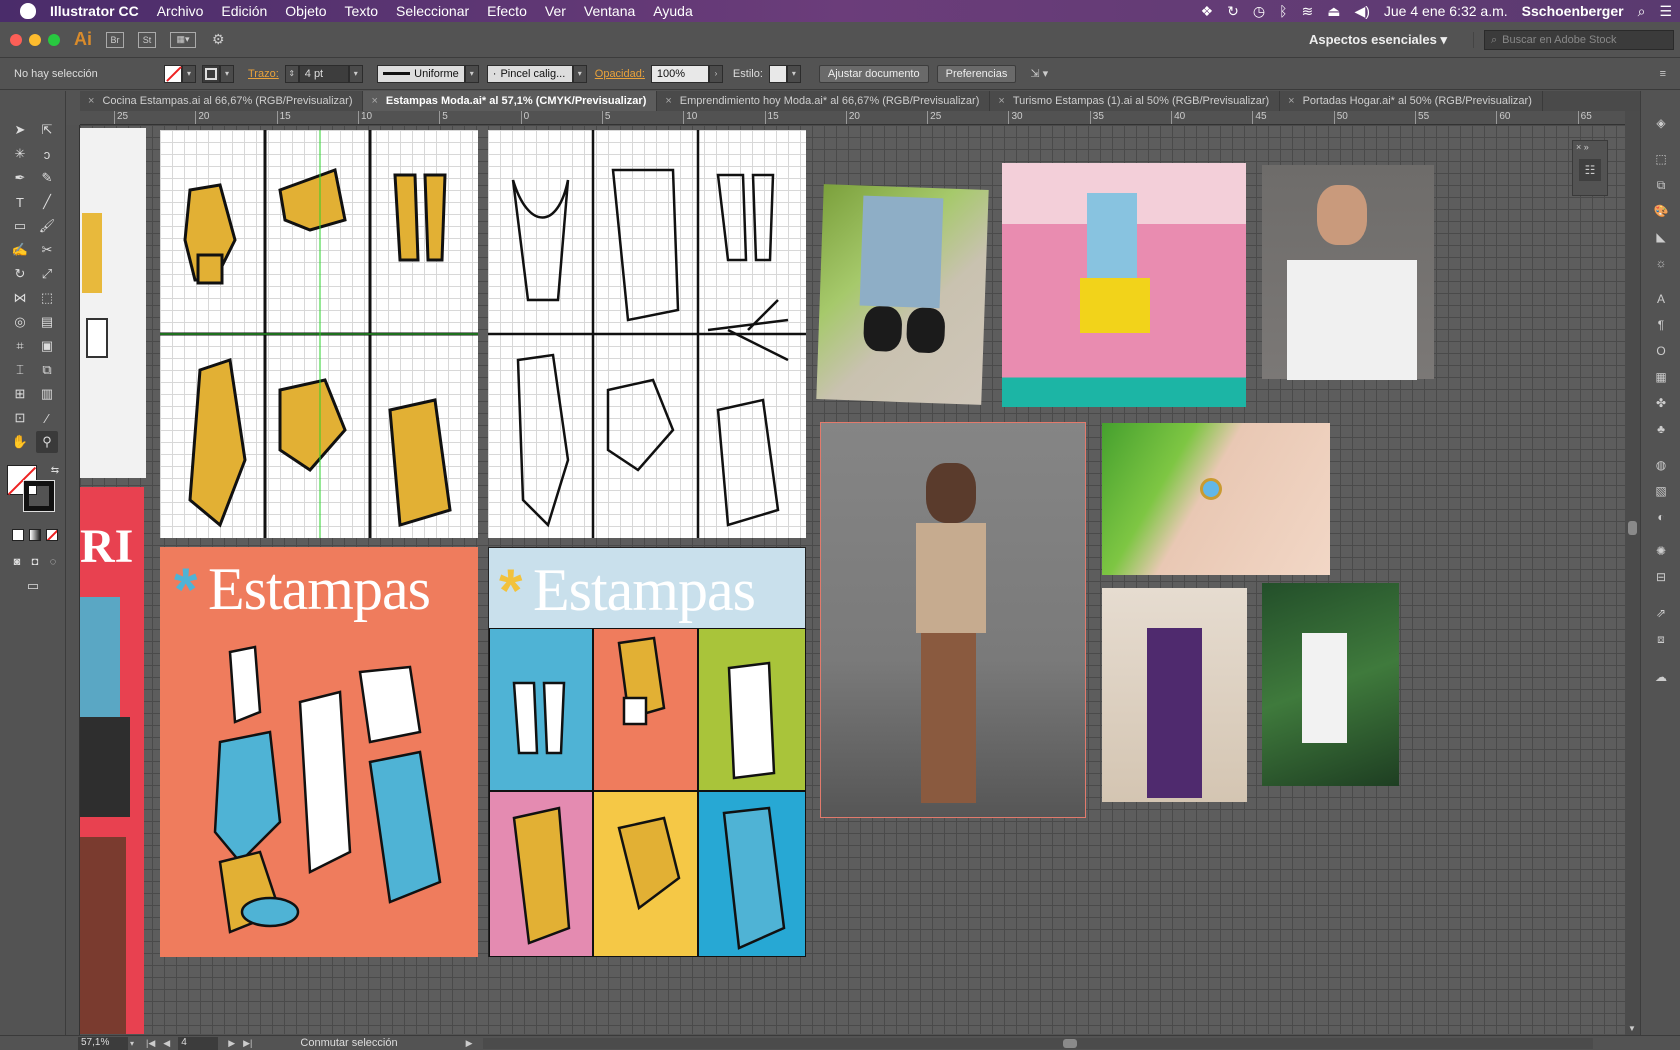  I want to click on notification-list-icon: ☰, so click(1665, 11).